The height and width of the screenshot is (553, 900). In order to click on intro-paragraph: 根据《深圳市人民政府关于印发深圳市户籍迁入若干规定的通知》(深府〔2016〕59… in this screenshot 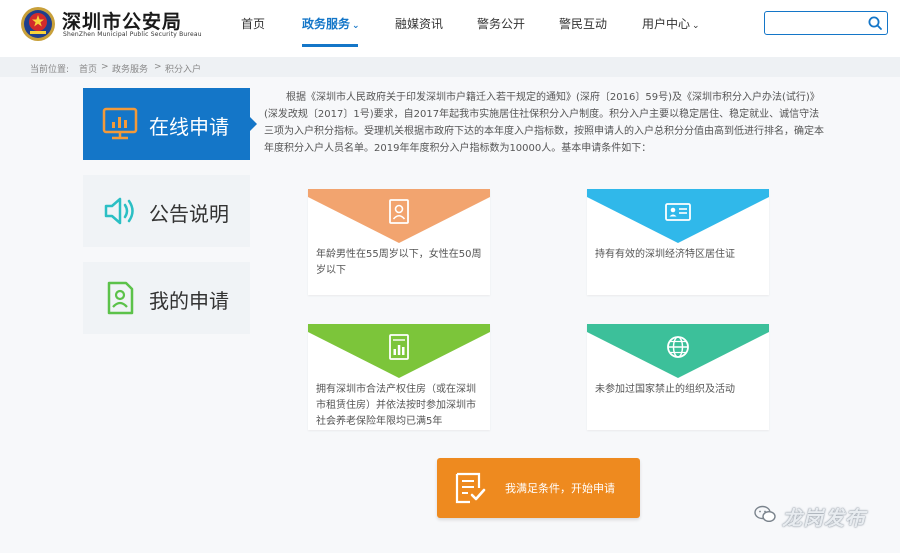, I will do `click(544, 123)`.